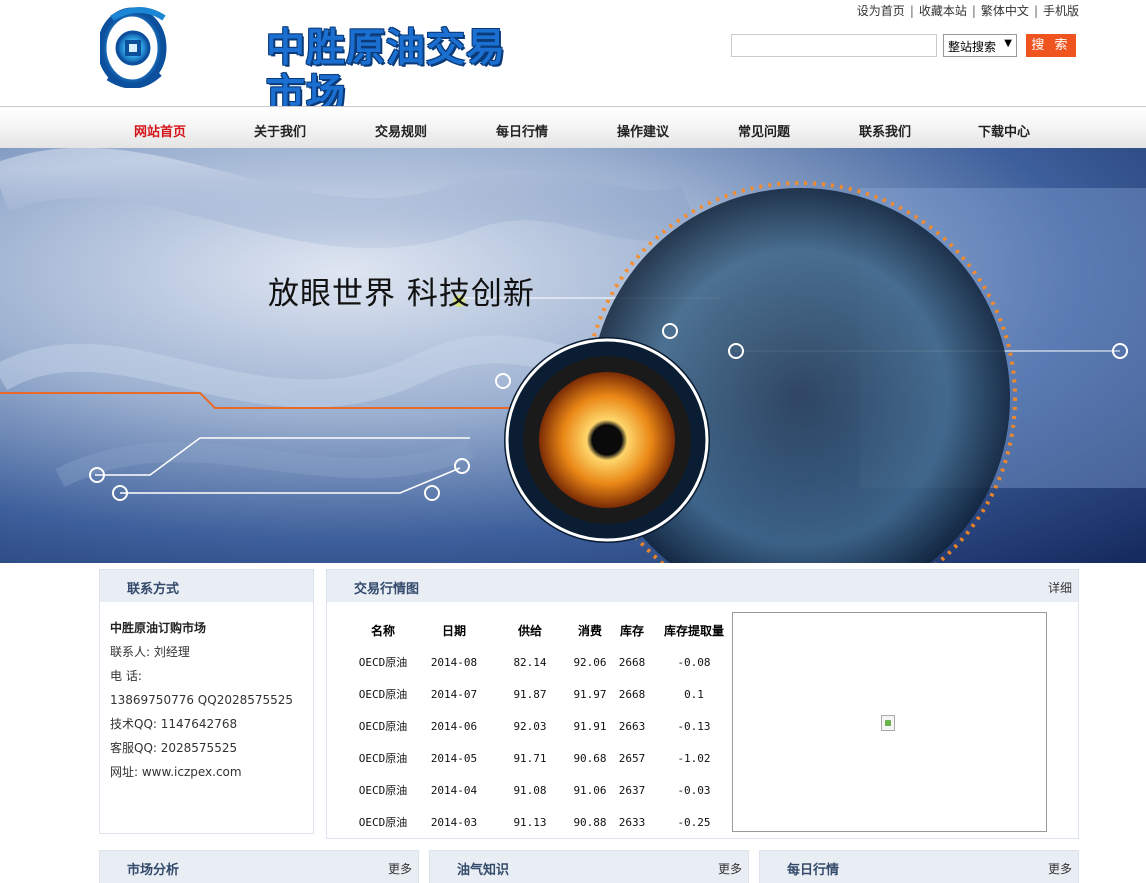 This screenshot has height=883, width=1146. Describe the element at coordinates (530, 694) in the screenshot. I see `cell-supply: 91.87` at that location.